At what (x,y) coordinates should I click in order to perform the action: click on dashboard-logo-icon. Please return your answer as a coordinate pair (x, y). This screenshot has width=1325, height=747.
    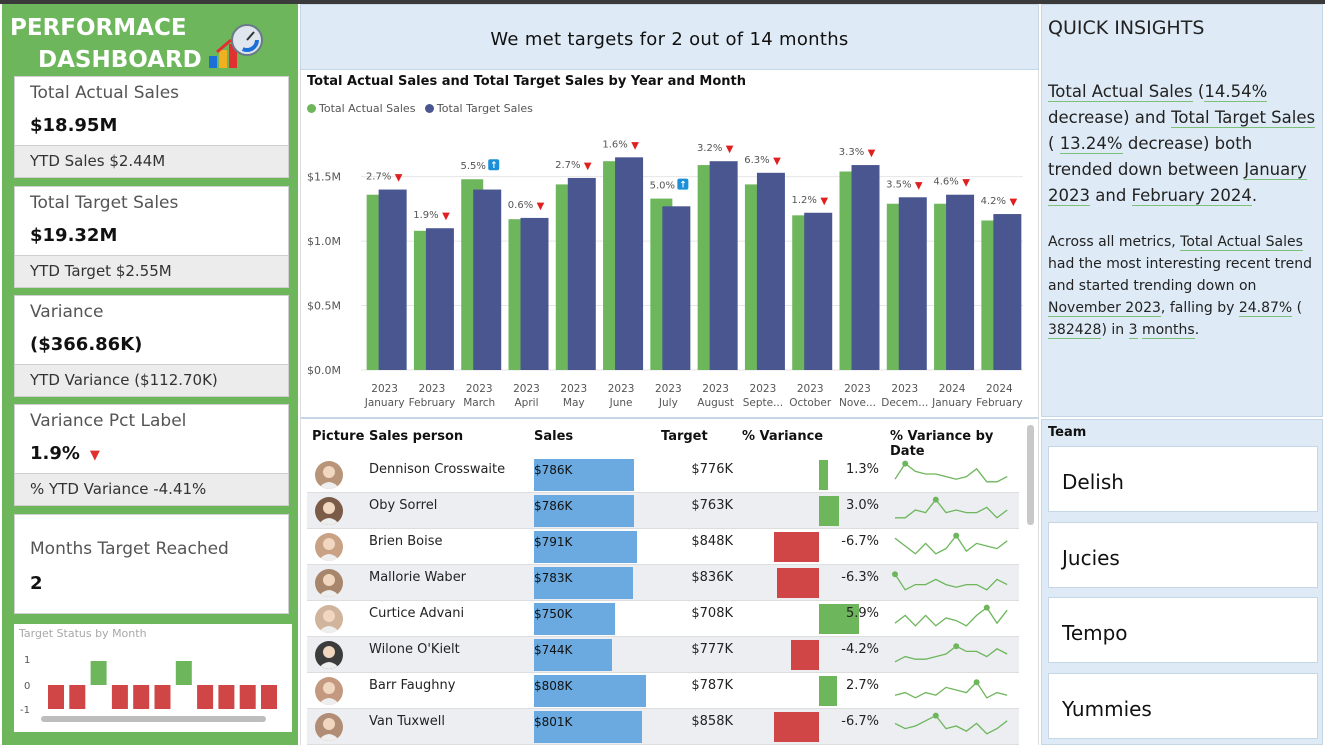
    Looking at the image, I should click on (236, 46).